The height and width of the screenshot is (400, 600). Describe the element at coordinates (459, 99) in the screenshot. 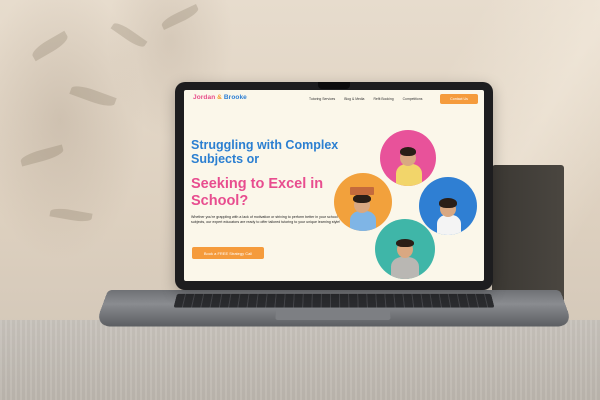

I see `contact-button: Contact Us` at that location.